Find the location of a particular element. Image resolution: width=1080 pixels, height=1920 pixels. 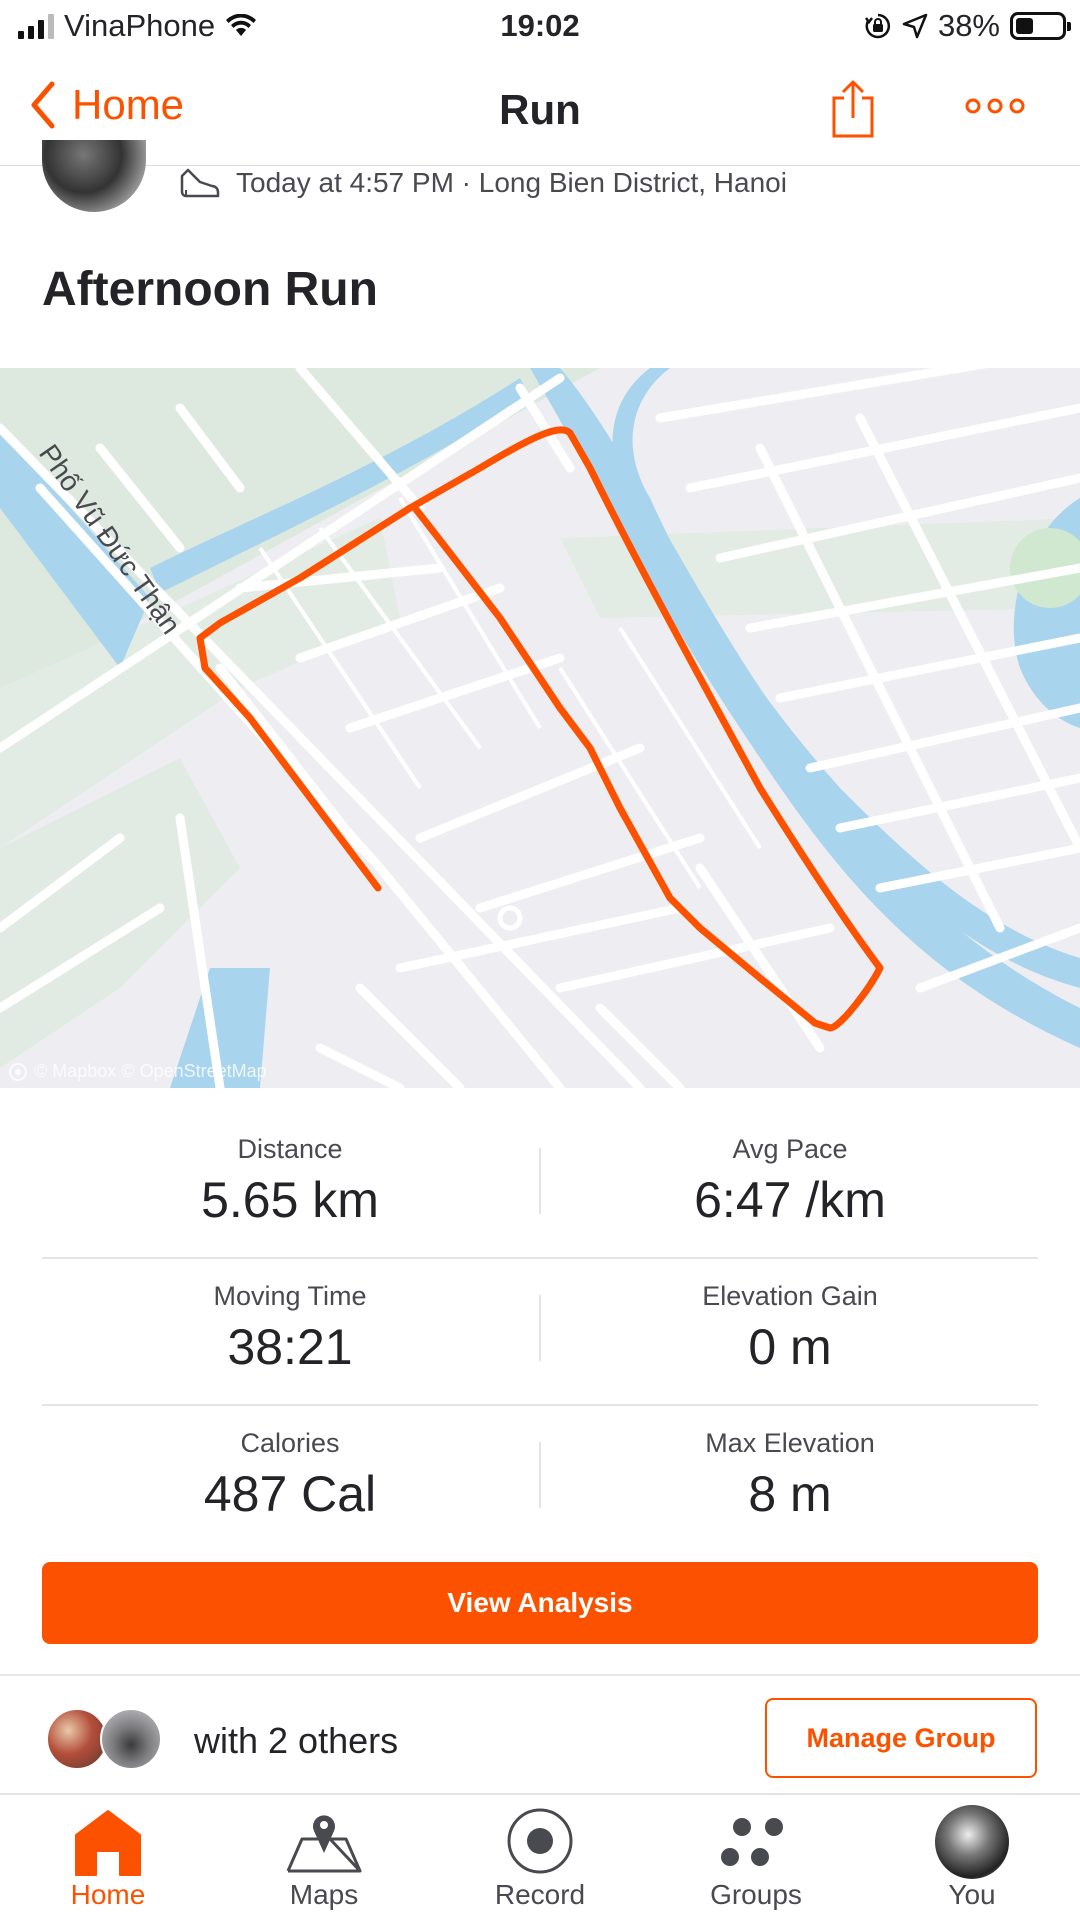

tab-groups: Groups is located at coordinates (756, 1857).